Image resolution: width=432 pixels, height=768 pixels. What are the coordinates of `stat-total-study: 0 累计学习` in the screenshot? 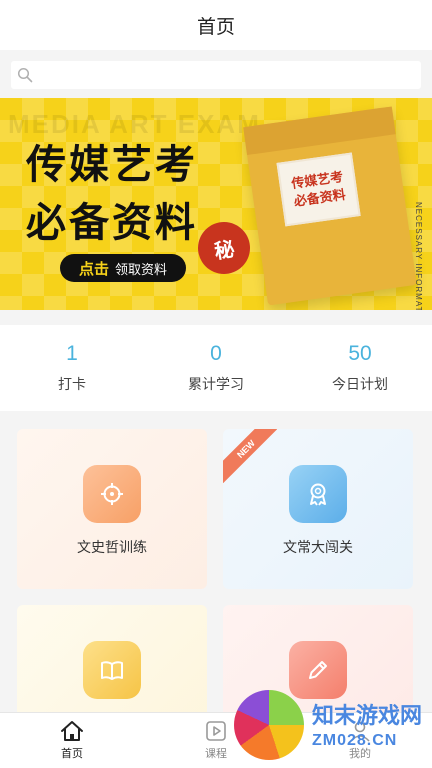 It's located at (216, 368).